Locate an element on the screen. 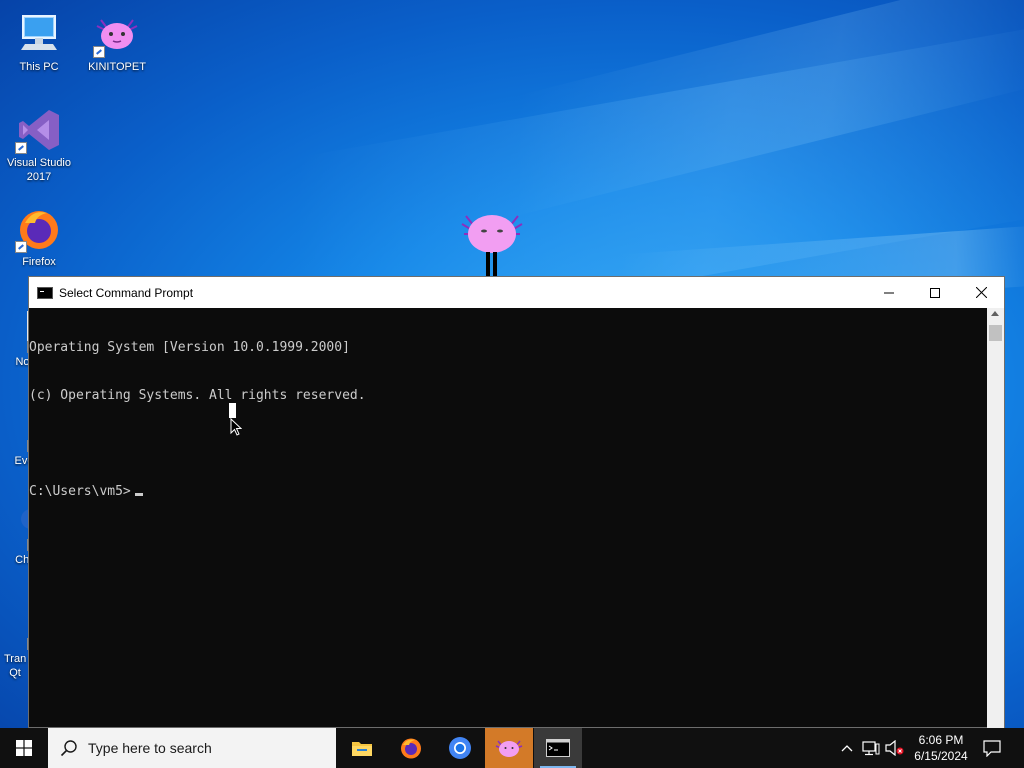 This screenshot has height=768, width=1024. notifications-button is located at coordinates (992, 748).